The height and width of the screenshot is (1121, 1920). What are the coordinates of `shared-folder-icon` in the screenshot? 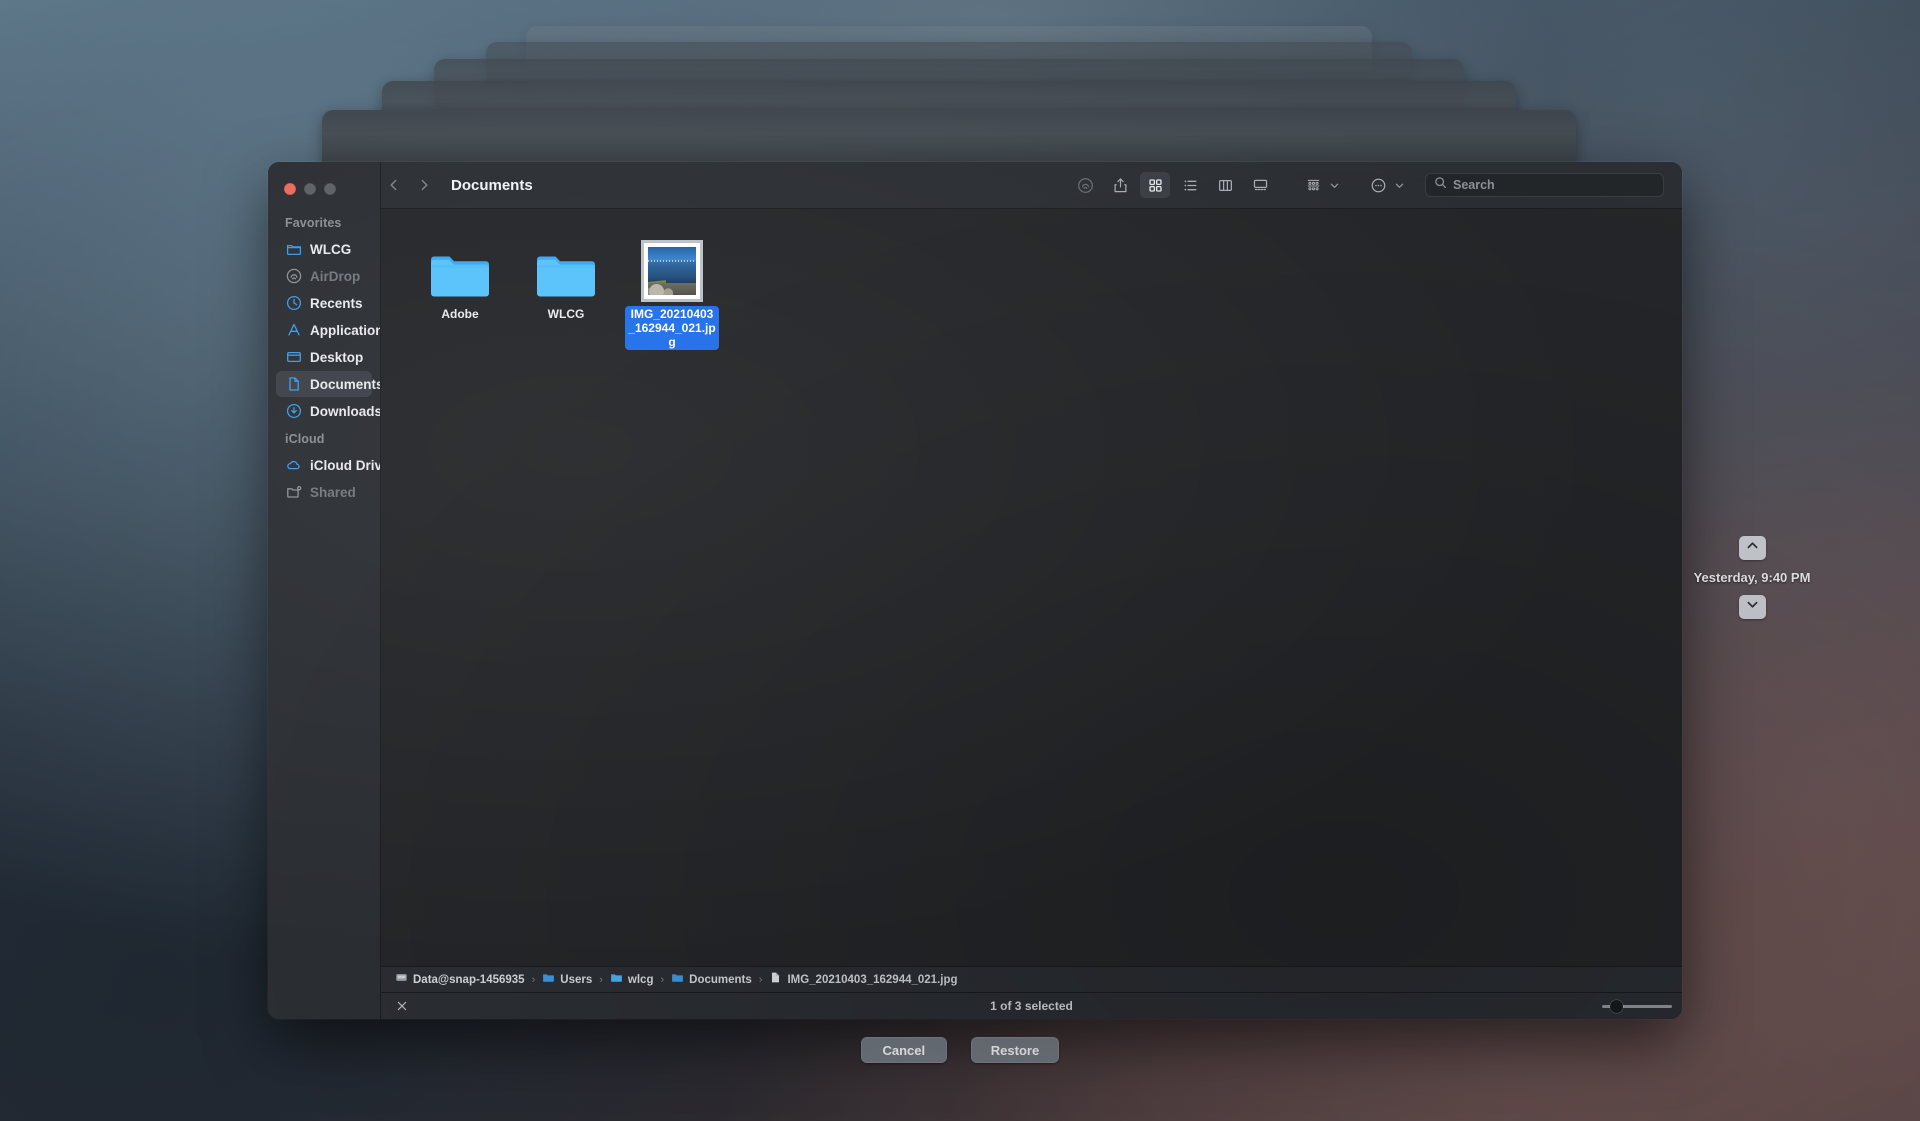 It's located at (293, 492).